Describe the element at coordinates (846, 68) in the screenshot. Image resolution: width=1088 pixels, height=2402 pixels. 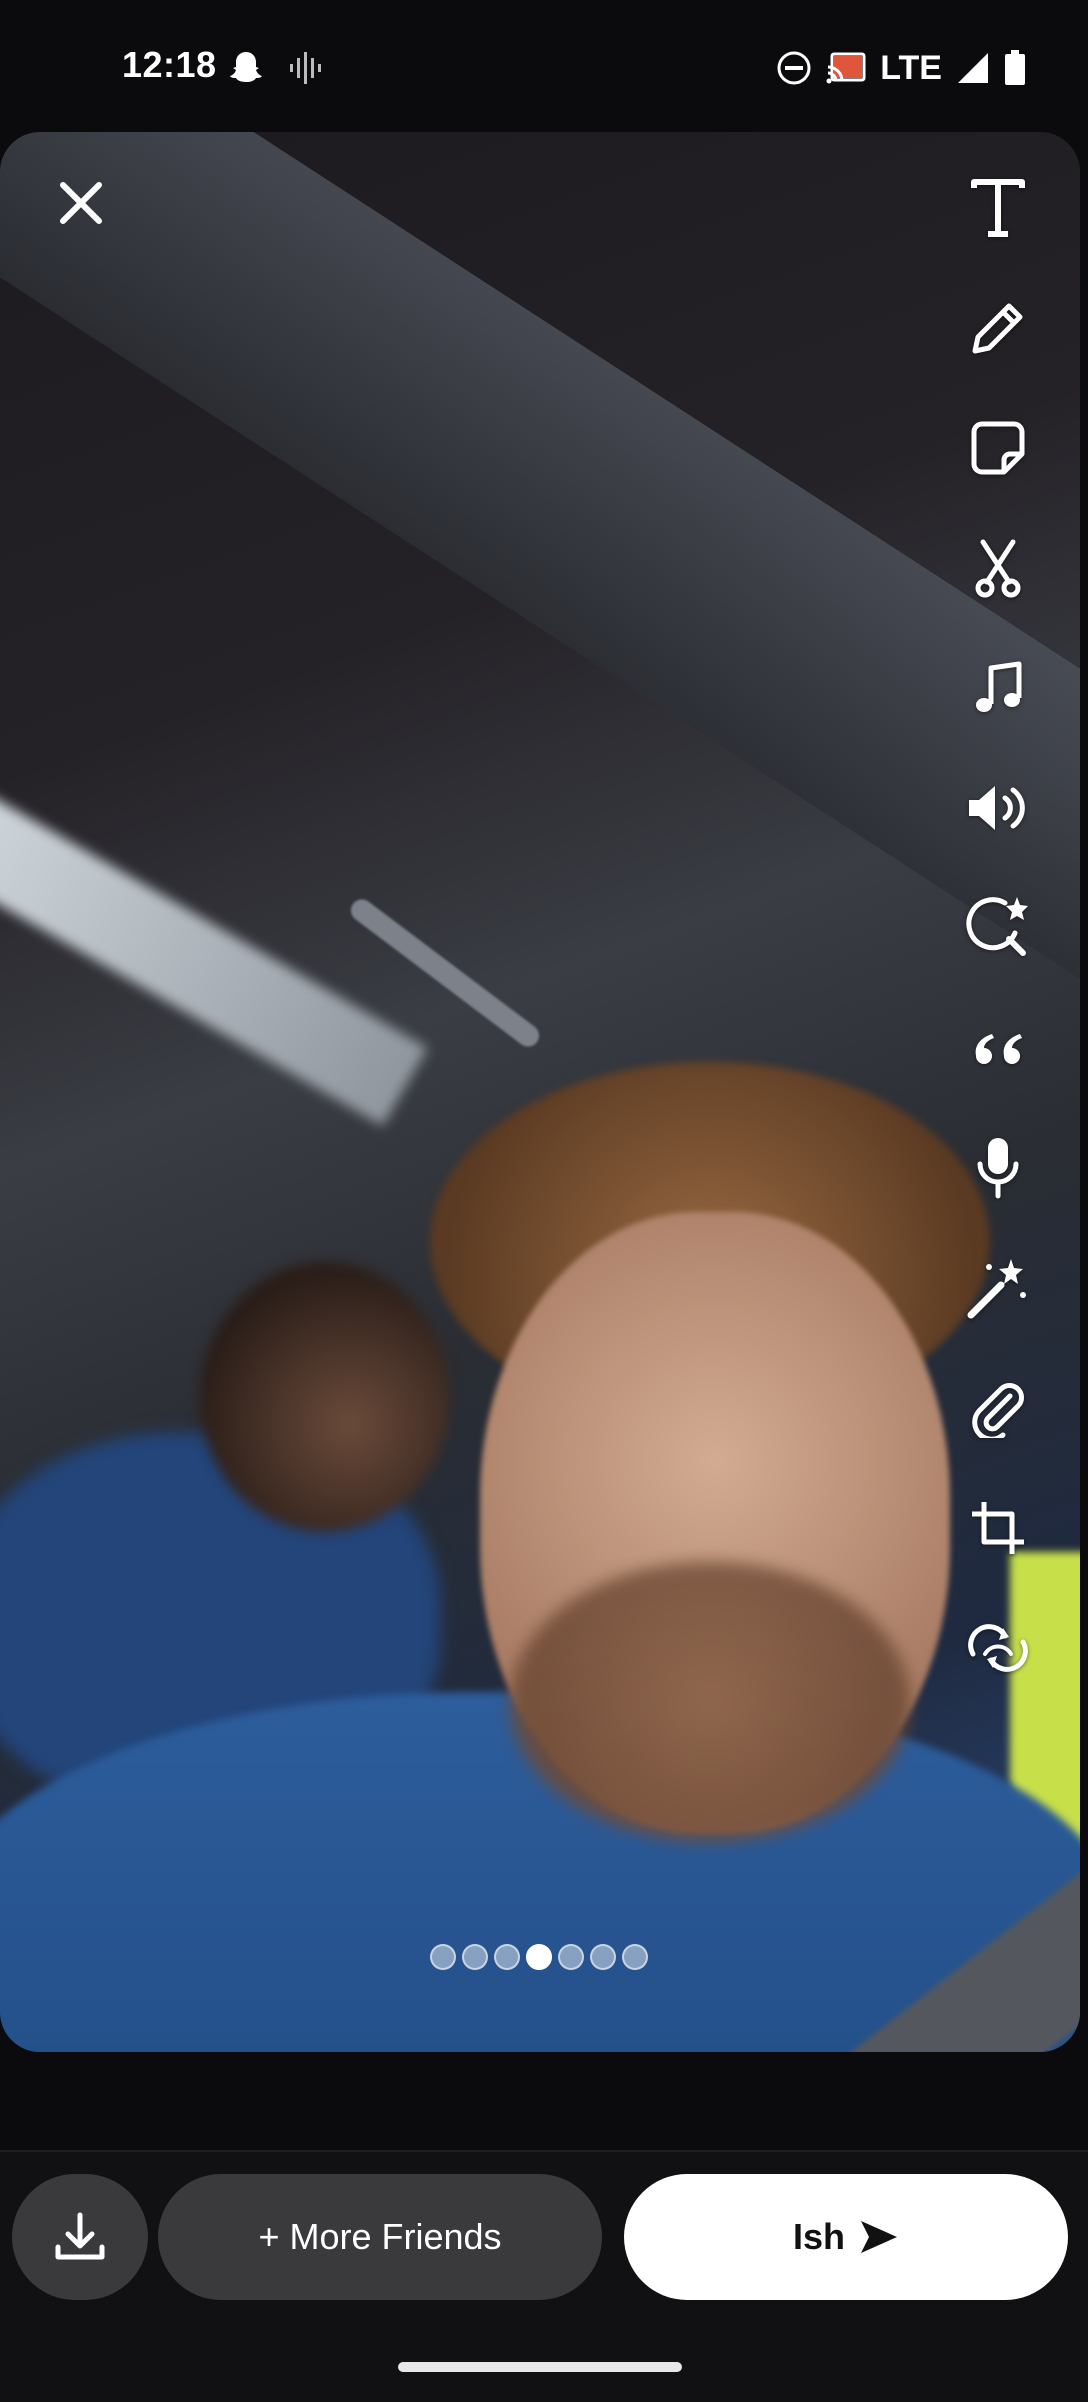
I see `cast-icon` at that location.